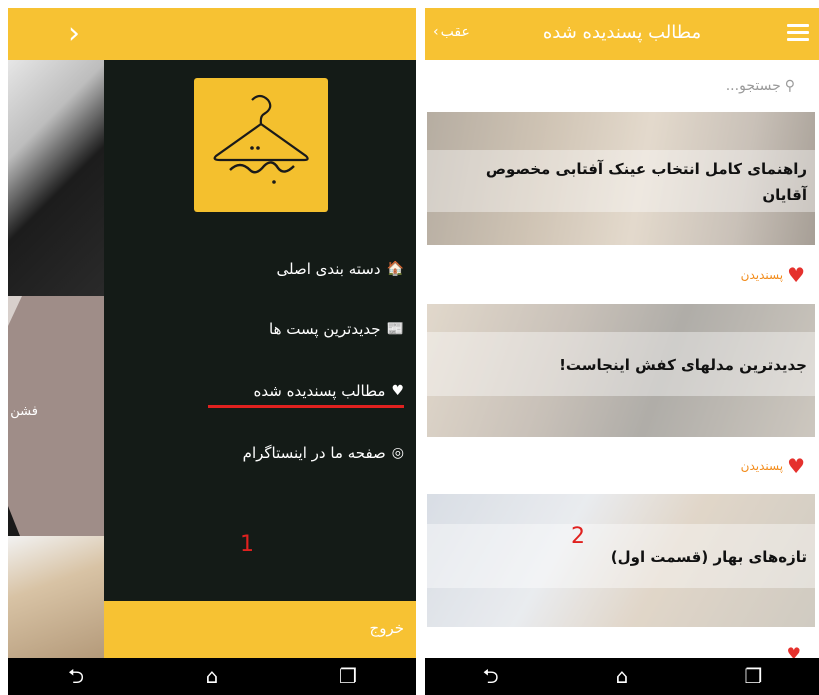  What do you see at coordinates (397, 453) in the screenshot?
I see `instagram-icon: ◎` at bounding box center [397, 453].